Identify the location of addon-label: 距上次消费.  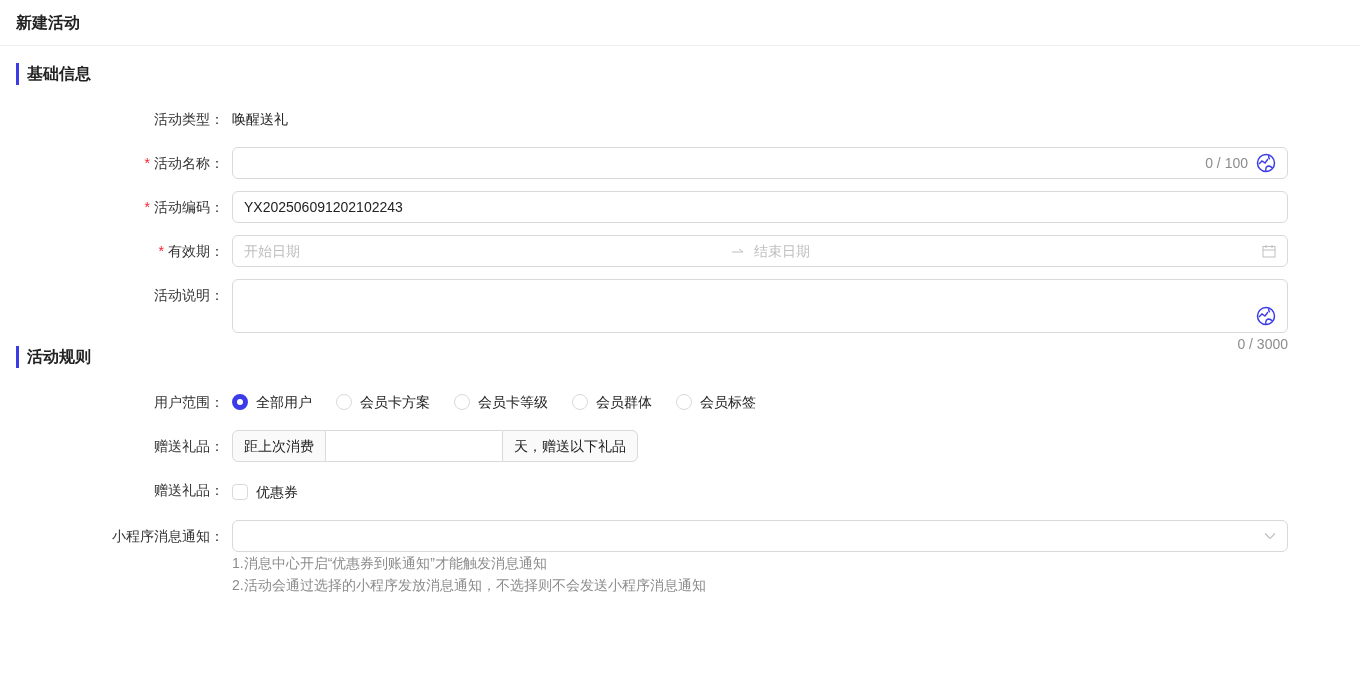
(279, 446).